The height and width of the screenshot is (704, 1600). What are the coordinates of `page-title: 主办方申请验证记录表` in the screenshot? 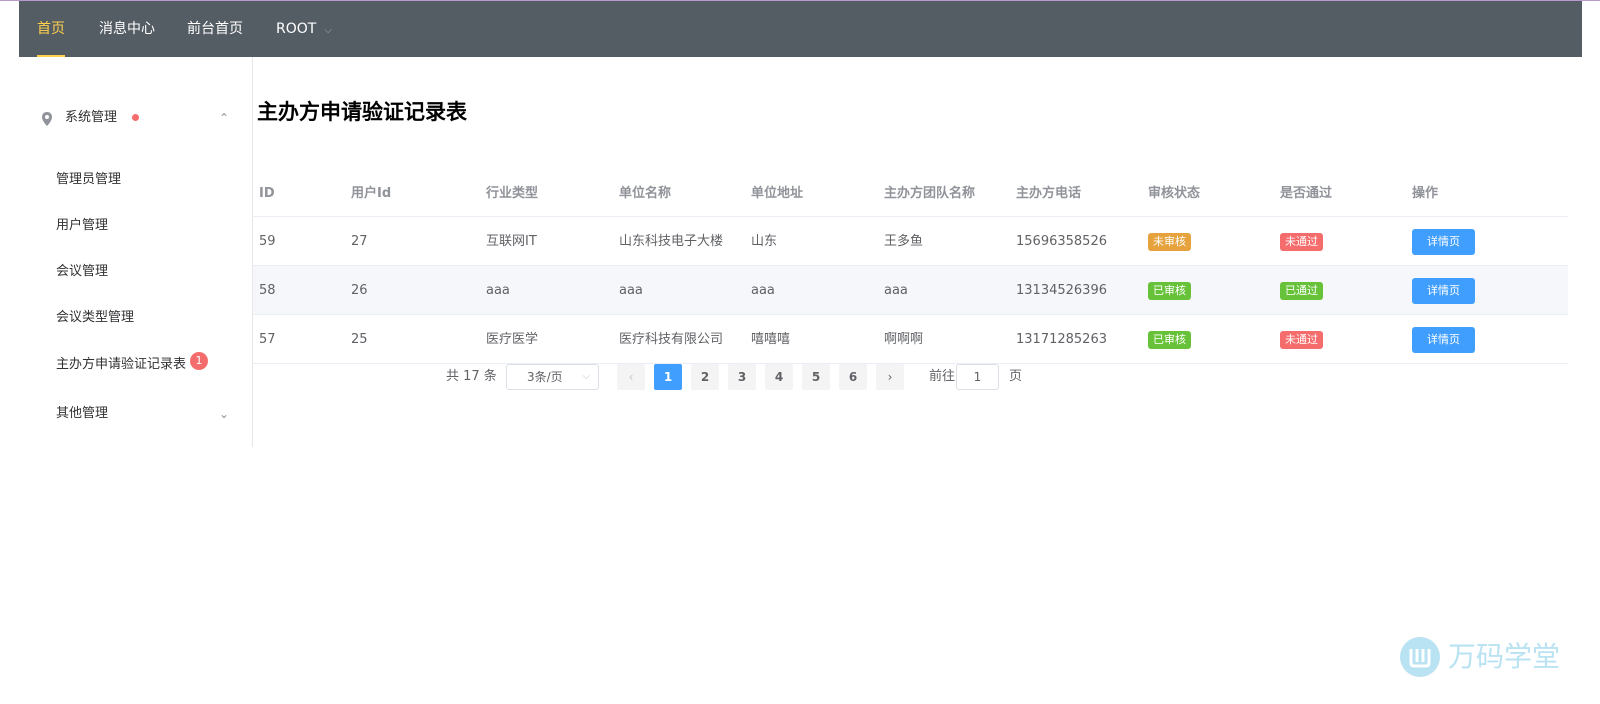 It's located at (362, 112).